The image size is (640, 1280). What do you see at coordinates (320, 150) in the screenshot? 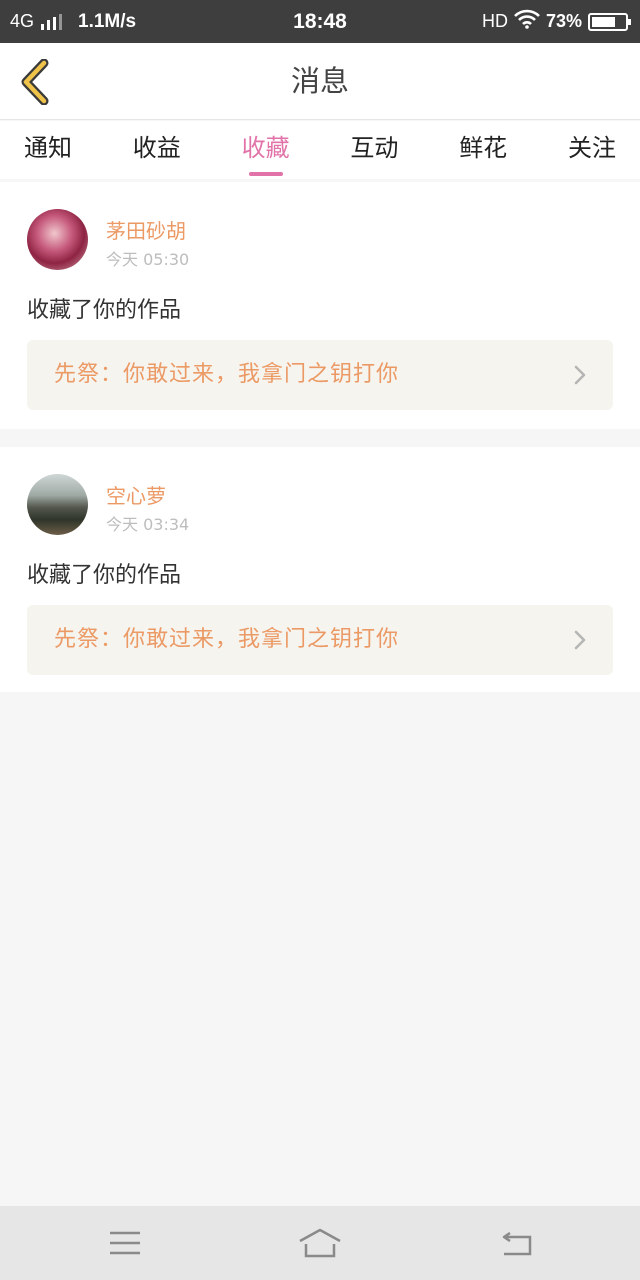
I see `tab-bar: 通知 收益 收藏 互动 鲜花 关注` at bounding box center [320, 150].